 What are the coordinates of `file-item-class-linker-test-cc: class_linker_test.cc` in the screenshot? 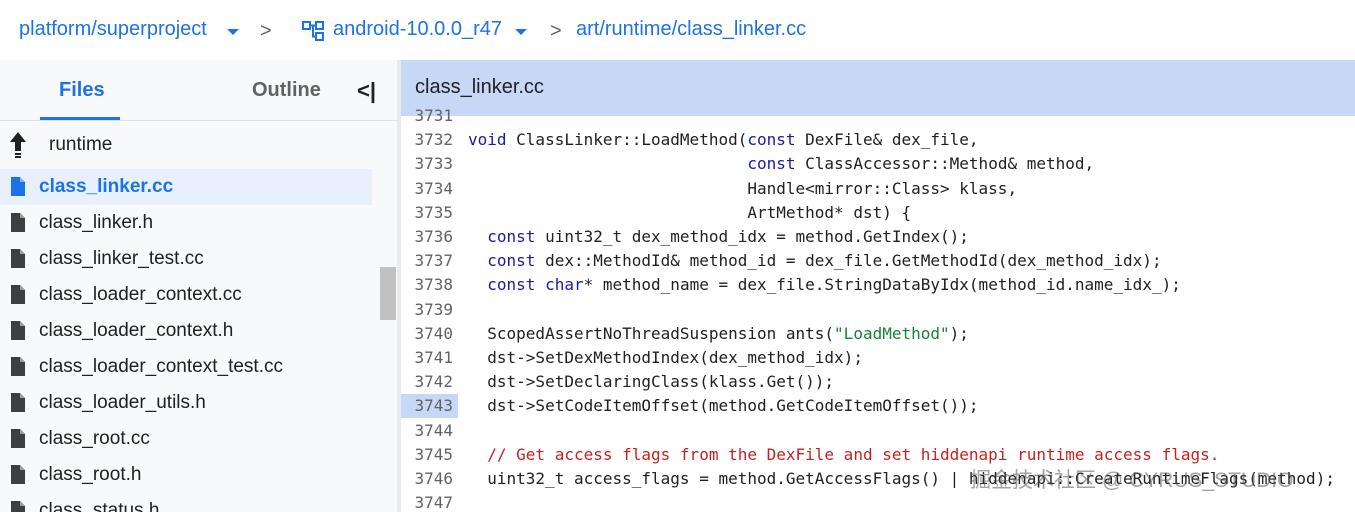 It's located at (186, 259).